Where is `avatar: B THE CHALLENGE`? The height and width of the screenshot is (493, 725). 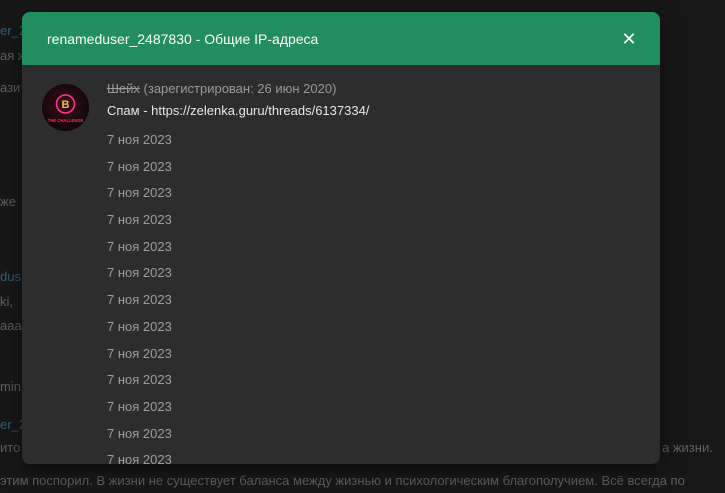 avatar: B THE CHALLENGE is located at coordinates (65, 107).